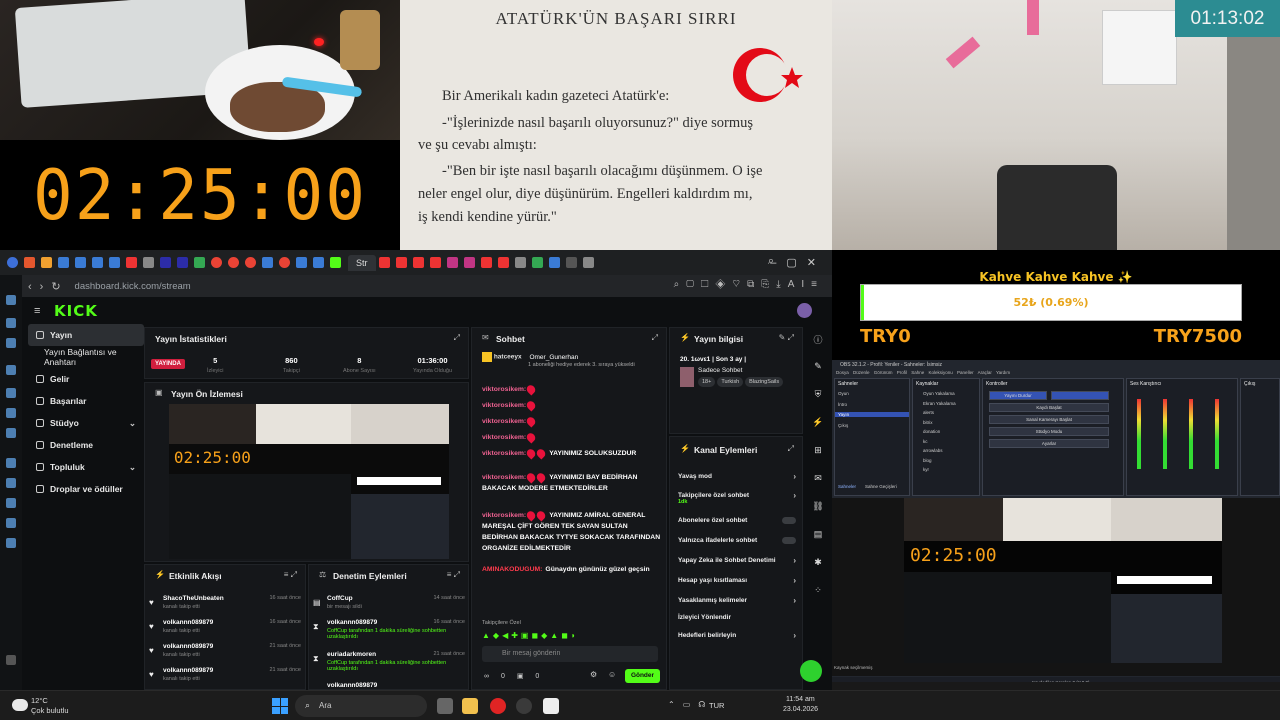 Image resolution: width=1280 pixels, height=720 pixels. What do you see at coordinates (551, 706) in the screenshot?
I see `notion-icon` at bounding box center [551, 706].